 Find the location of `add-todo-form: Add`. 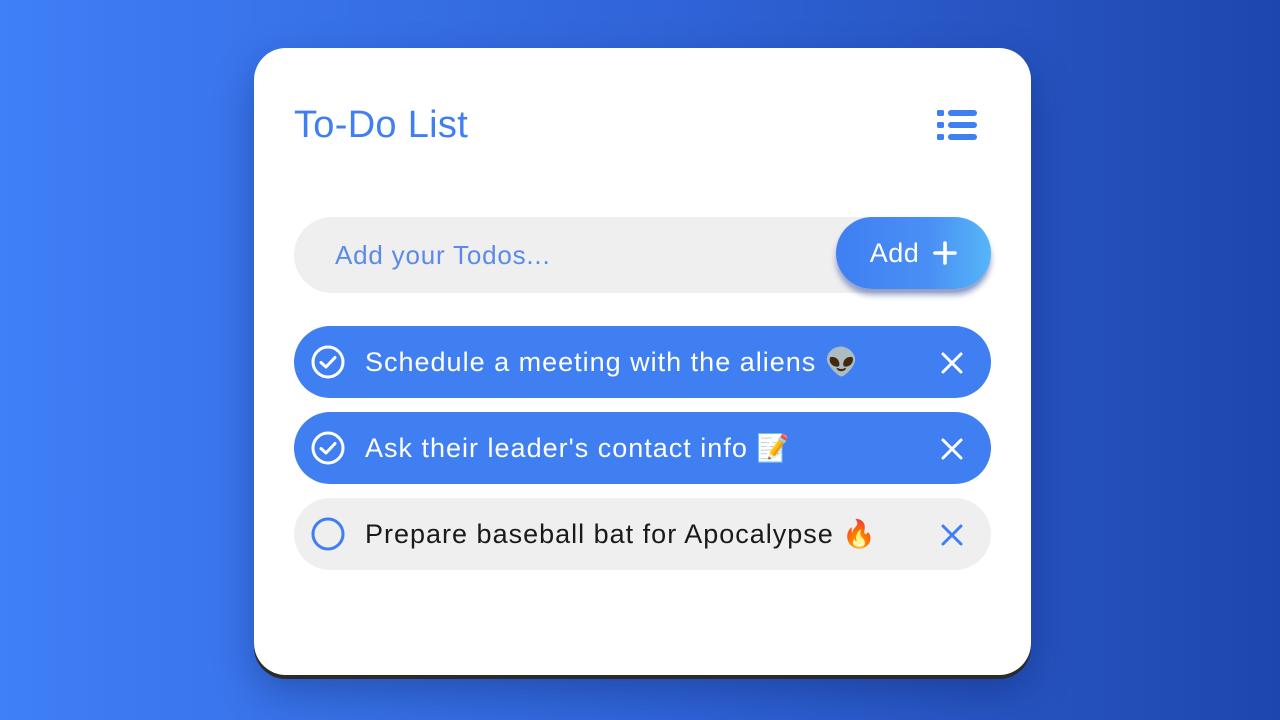

add-todo-form: Add is located at coordinates (642, 255).